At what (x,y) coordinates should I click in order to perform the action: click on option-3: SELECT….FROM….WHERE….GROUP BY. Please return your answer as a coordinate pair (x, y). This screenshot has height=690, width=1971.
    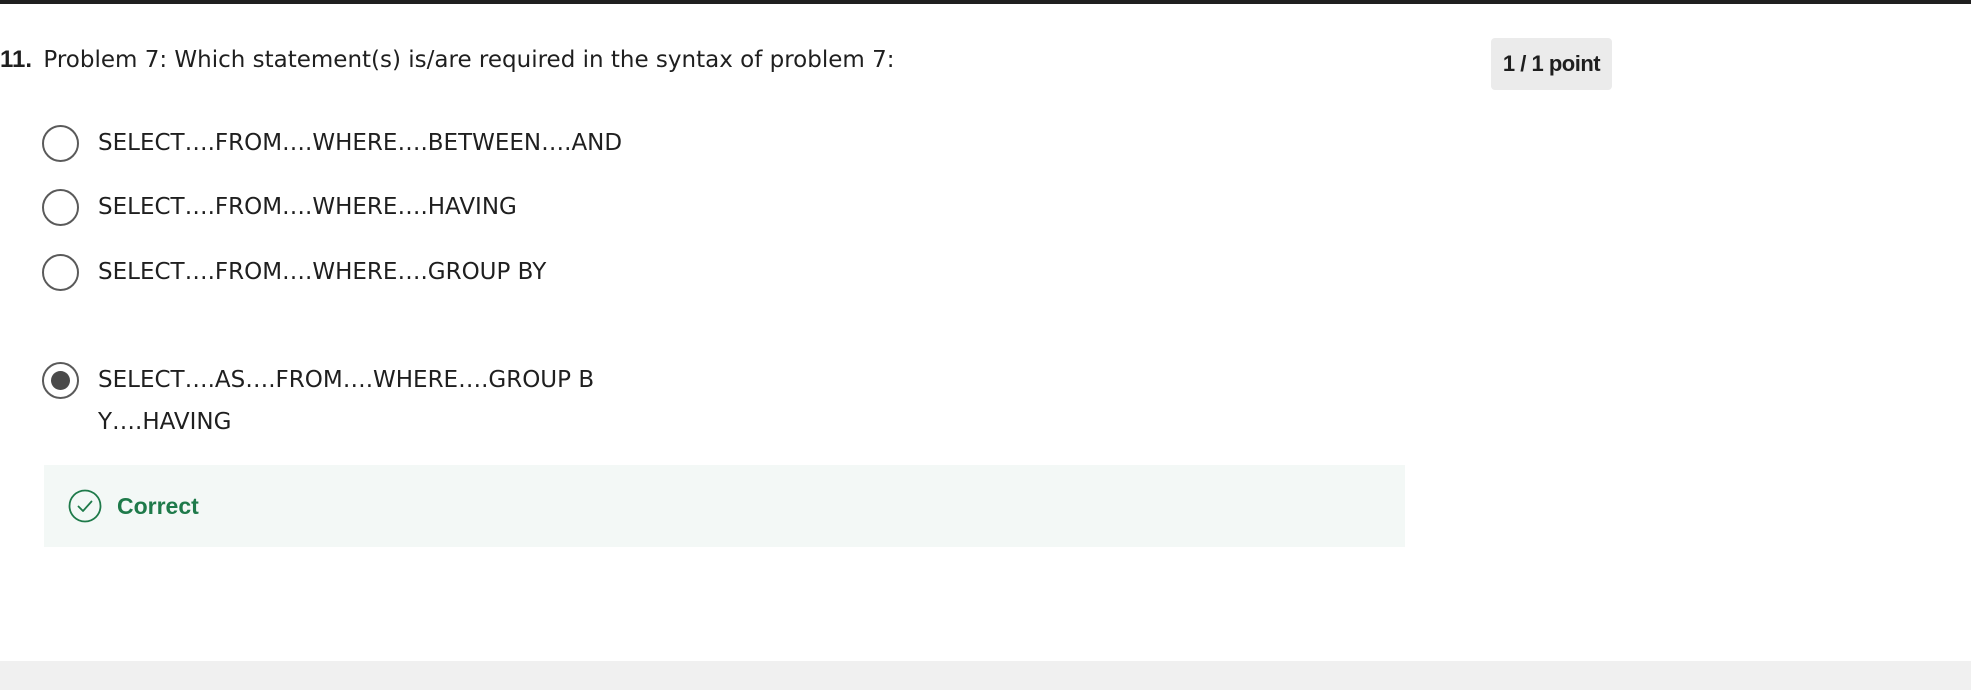
    Looking at the image, I should click on (300, 273).